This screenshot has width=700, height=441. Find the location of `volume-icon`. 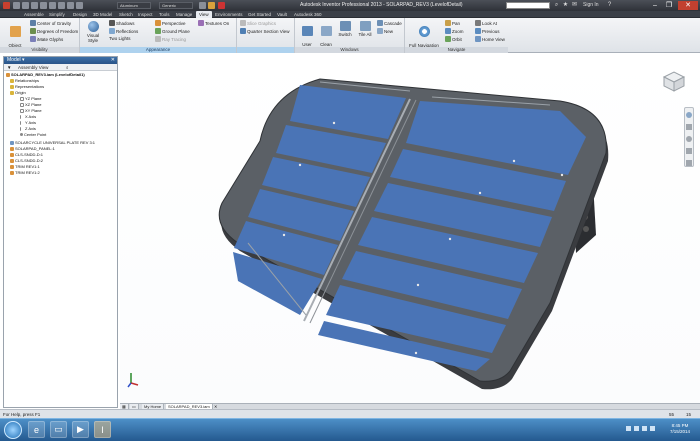

volume-icon is located at coordinates (644, 428).